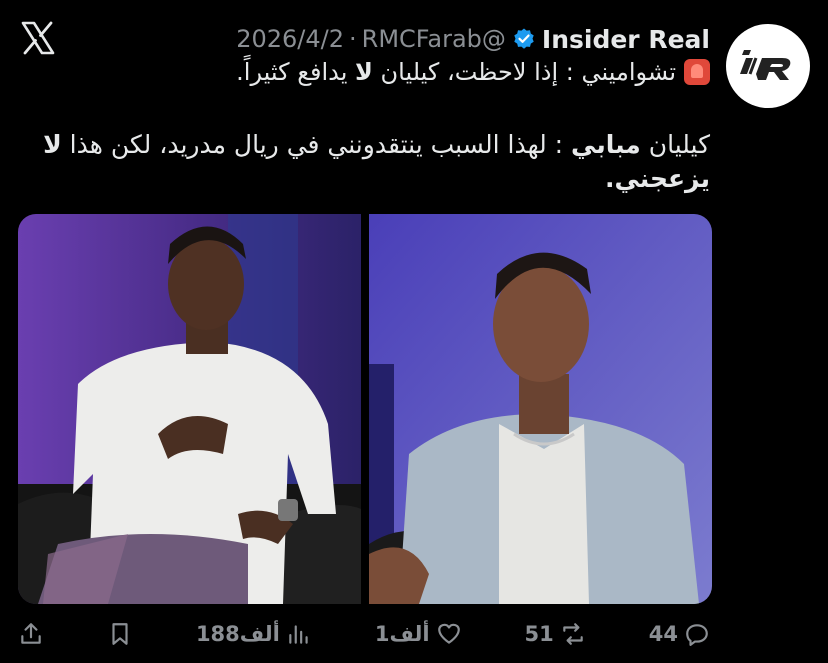  I want to click on bookmark-icon, so click(120, 634).